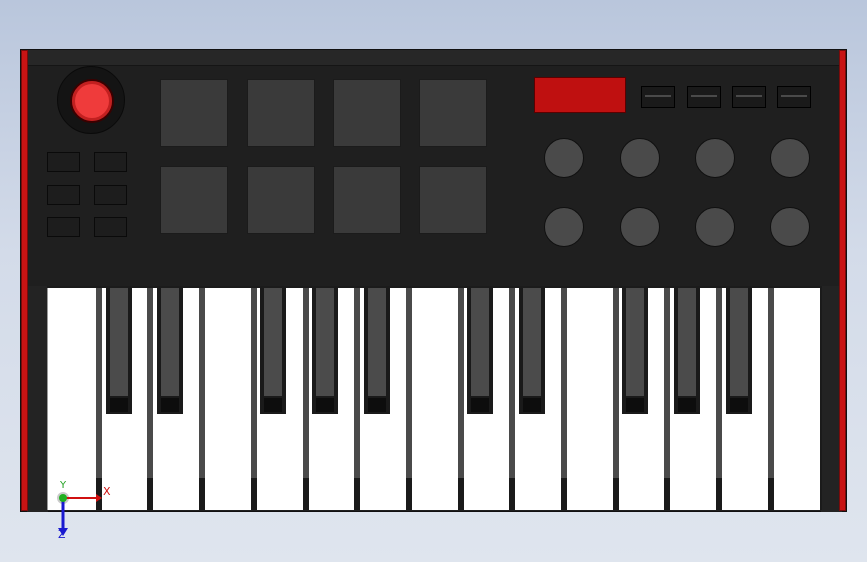 The width and height of the screenshot is (867, 562). Describe the element at coordinates (37, 399) in the screenshot. I see `keybed-end-left` at that location.